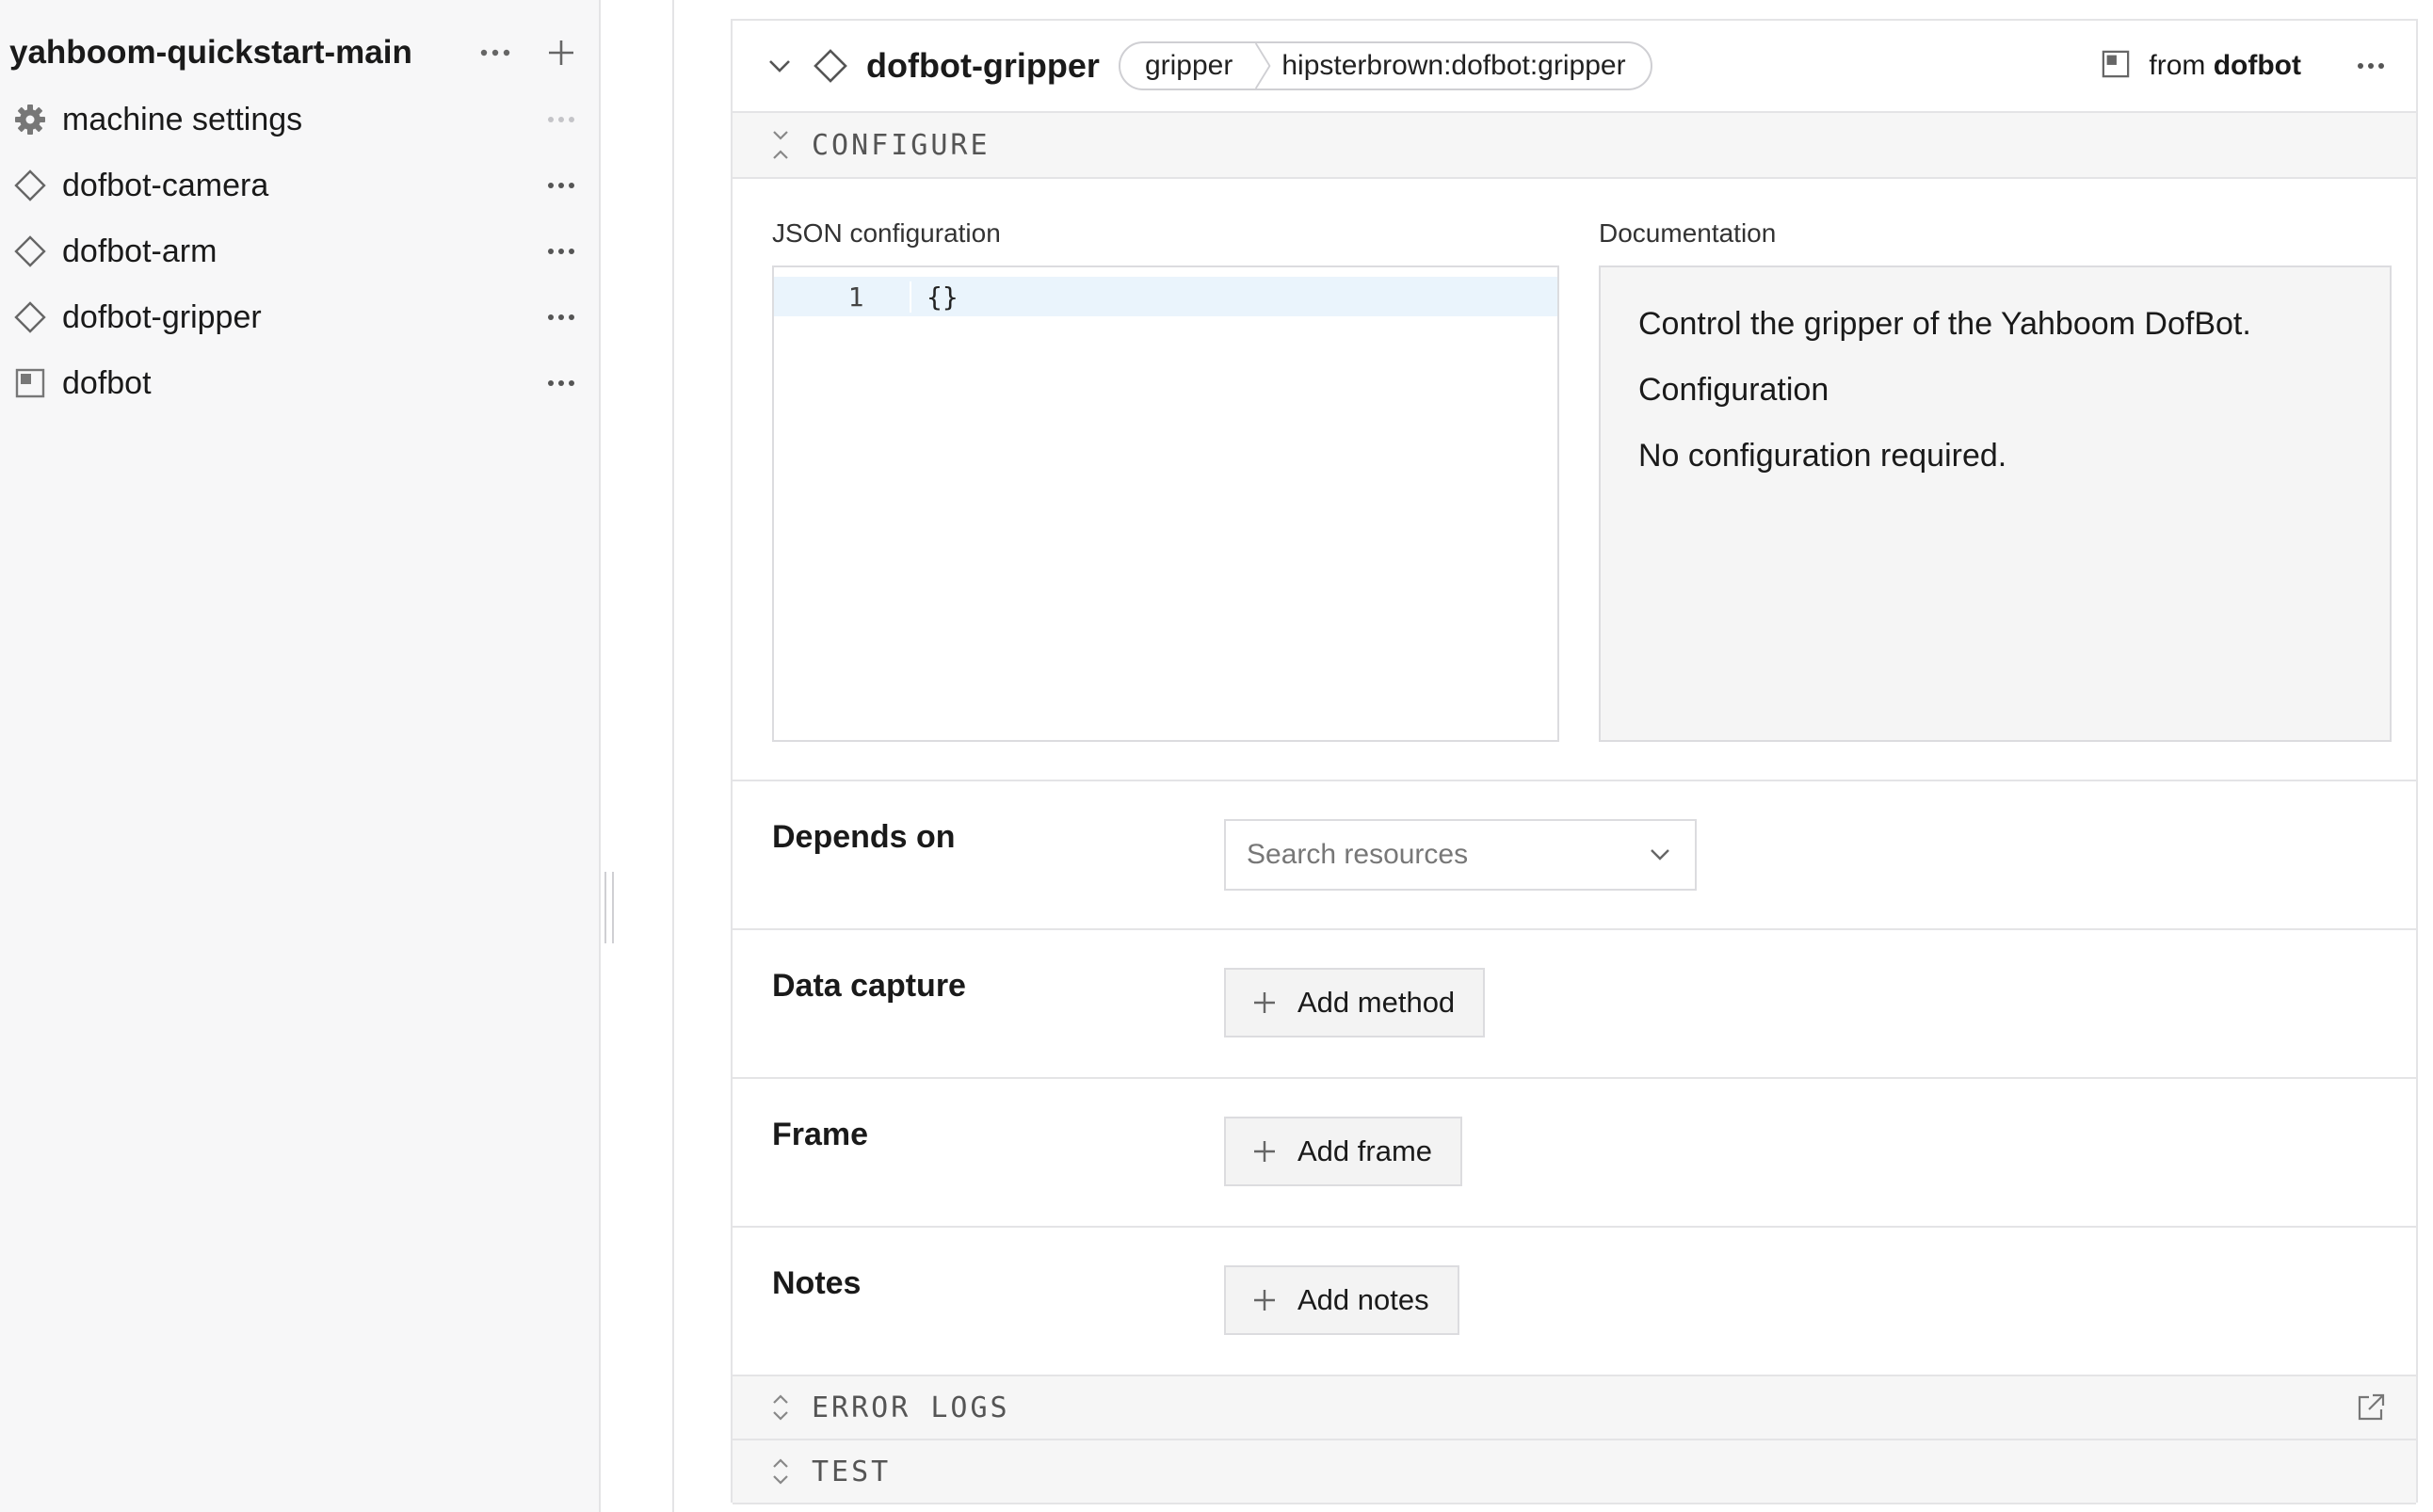  What do you see at coordinates (296, 317) in the screenshot?
I see `sidebar-item-dofbot-gripper: dofbot-gripper` at bounding box center [296, 317].